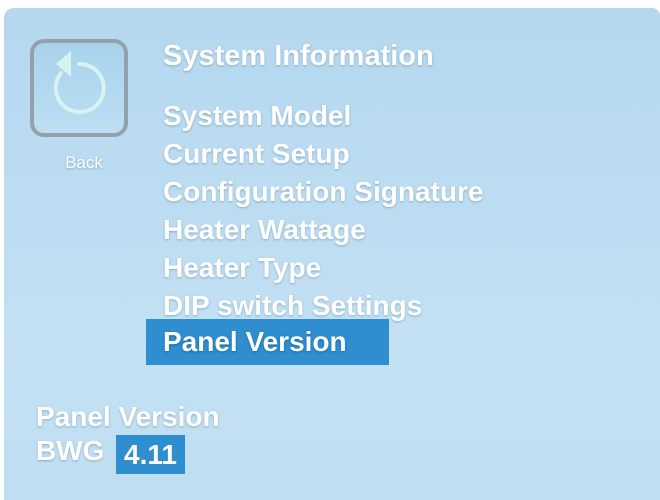  What do you see at coordinates (256, 154) in the screenshot?
I see `menu-item-current-setup: Current Setup` at bounding box center [256, 154].